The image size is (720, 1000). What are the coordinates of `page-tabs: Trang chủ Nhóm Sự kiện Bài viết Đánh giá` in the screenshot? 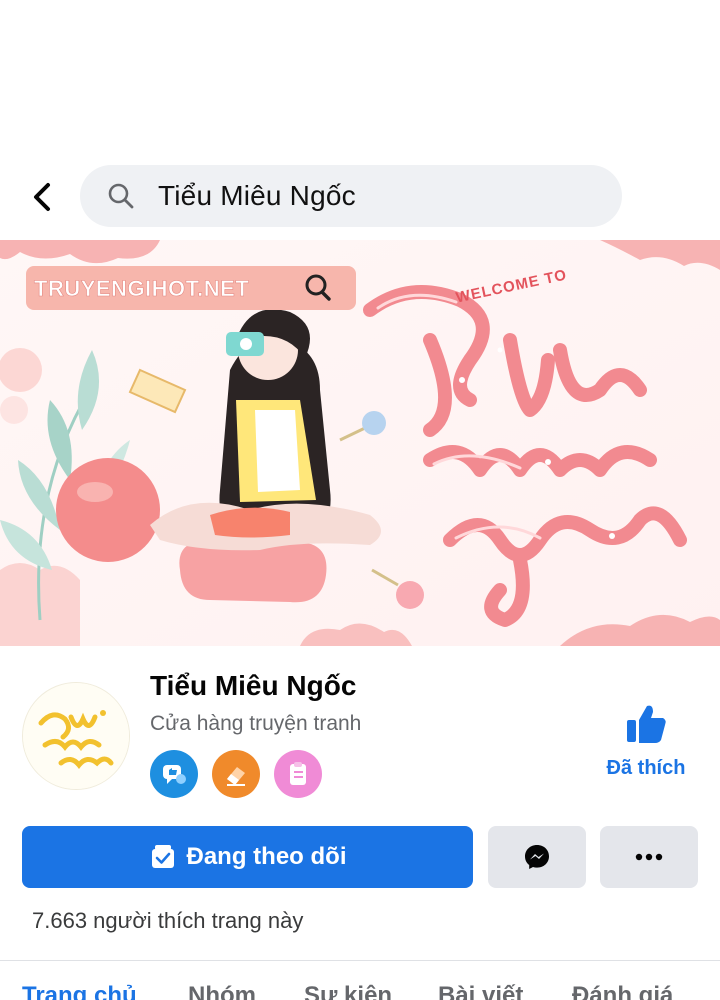 It's located at (360, 991).